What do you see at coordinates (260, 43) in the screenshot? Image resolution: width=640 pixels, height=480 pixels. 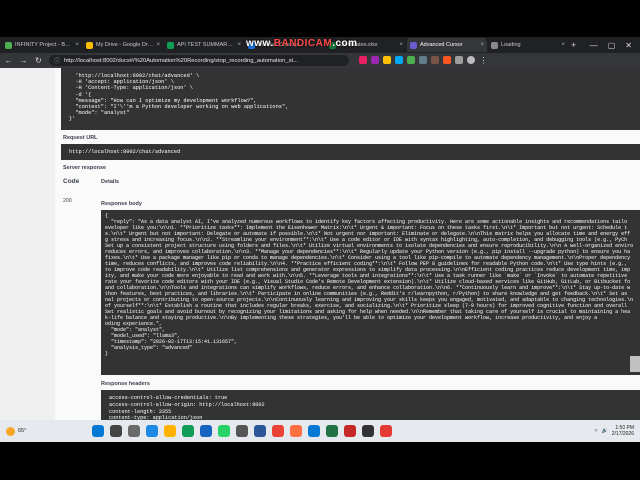 I see `watermark-prefix: www.` at bounding box center [260, 43].